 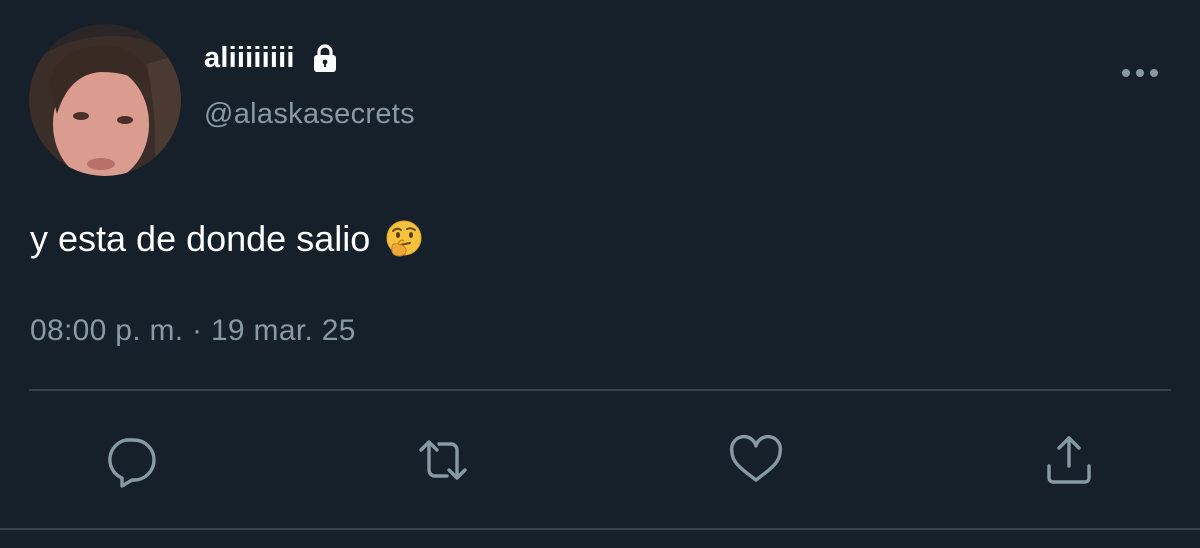 I want to click on retweet-button, so click(x=443, y=460).